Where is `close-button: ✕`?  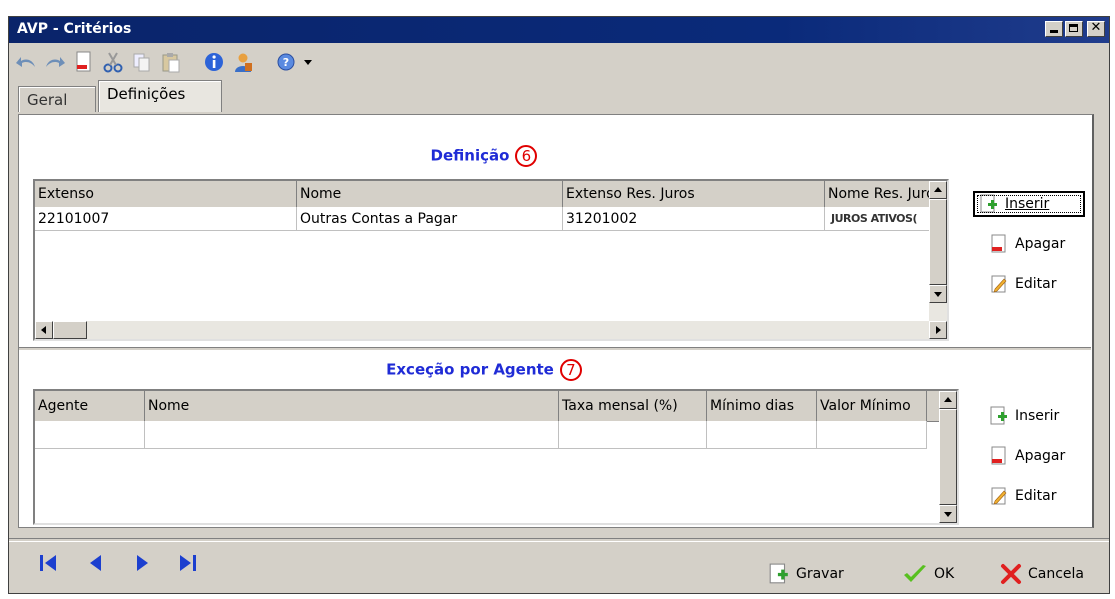
close-button: ✕ is located at coordinates (1096, 28).